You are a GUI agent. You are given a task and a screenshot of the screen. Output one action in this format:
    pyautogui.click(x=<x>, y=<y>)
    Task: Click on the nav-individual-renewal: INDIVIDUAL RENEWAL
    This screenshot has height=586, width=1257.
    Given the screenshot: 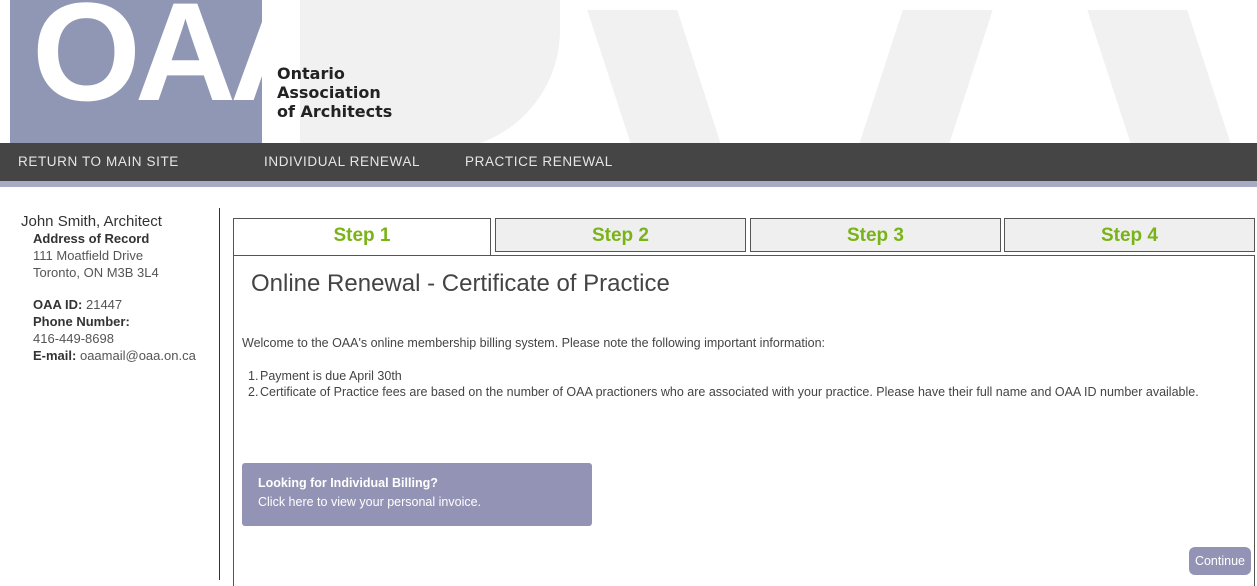 What is the action you would take?
    pyautogui.click(x=342, y=162)
    